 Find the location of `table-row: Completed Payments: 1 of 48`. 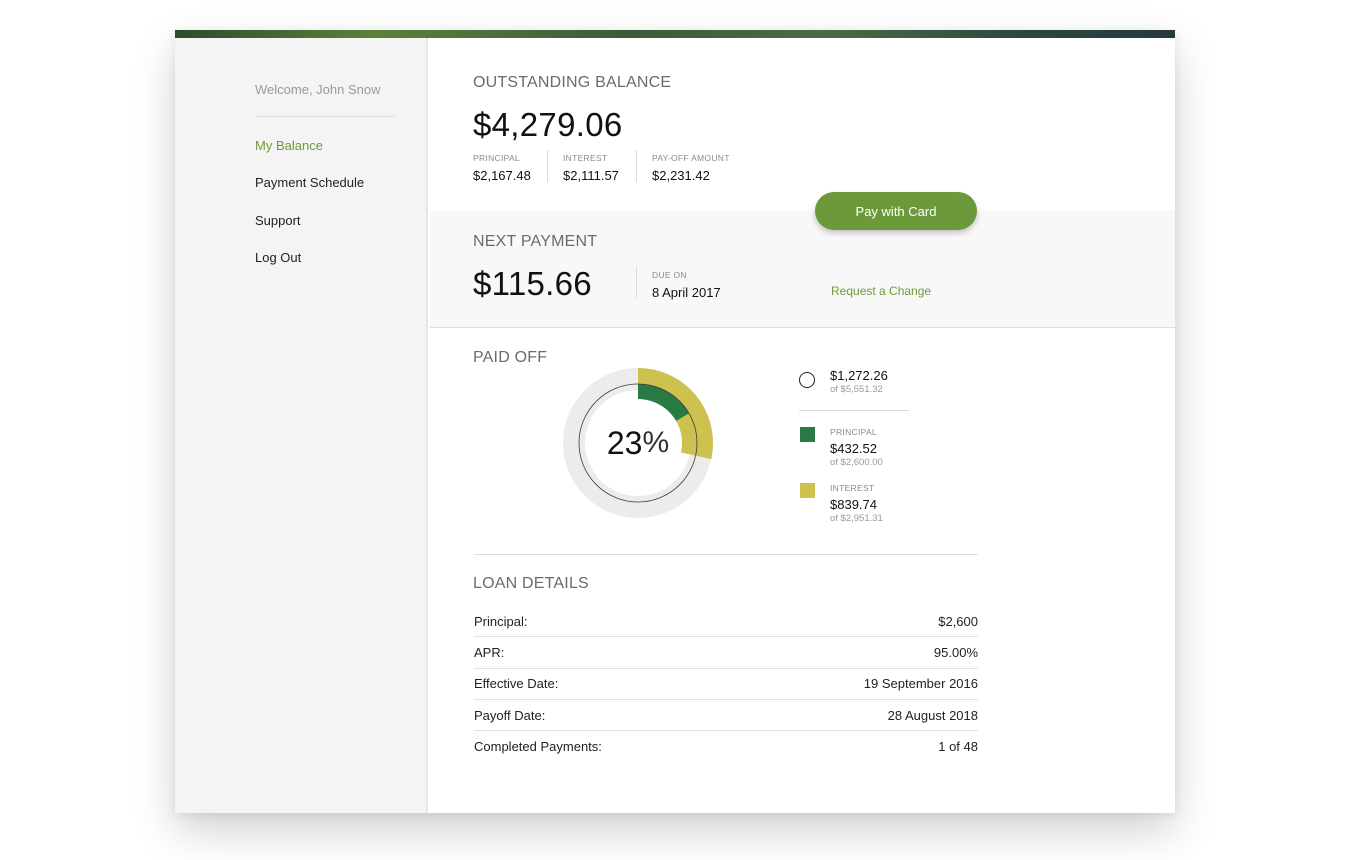

table-row: Completed Payments: 1 of 48 is located at coordinates (726, 746).